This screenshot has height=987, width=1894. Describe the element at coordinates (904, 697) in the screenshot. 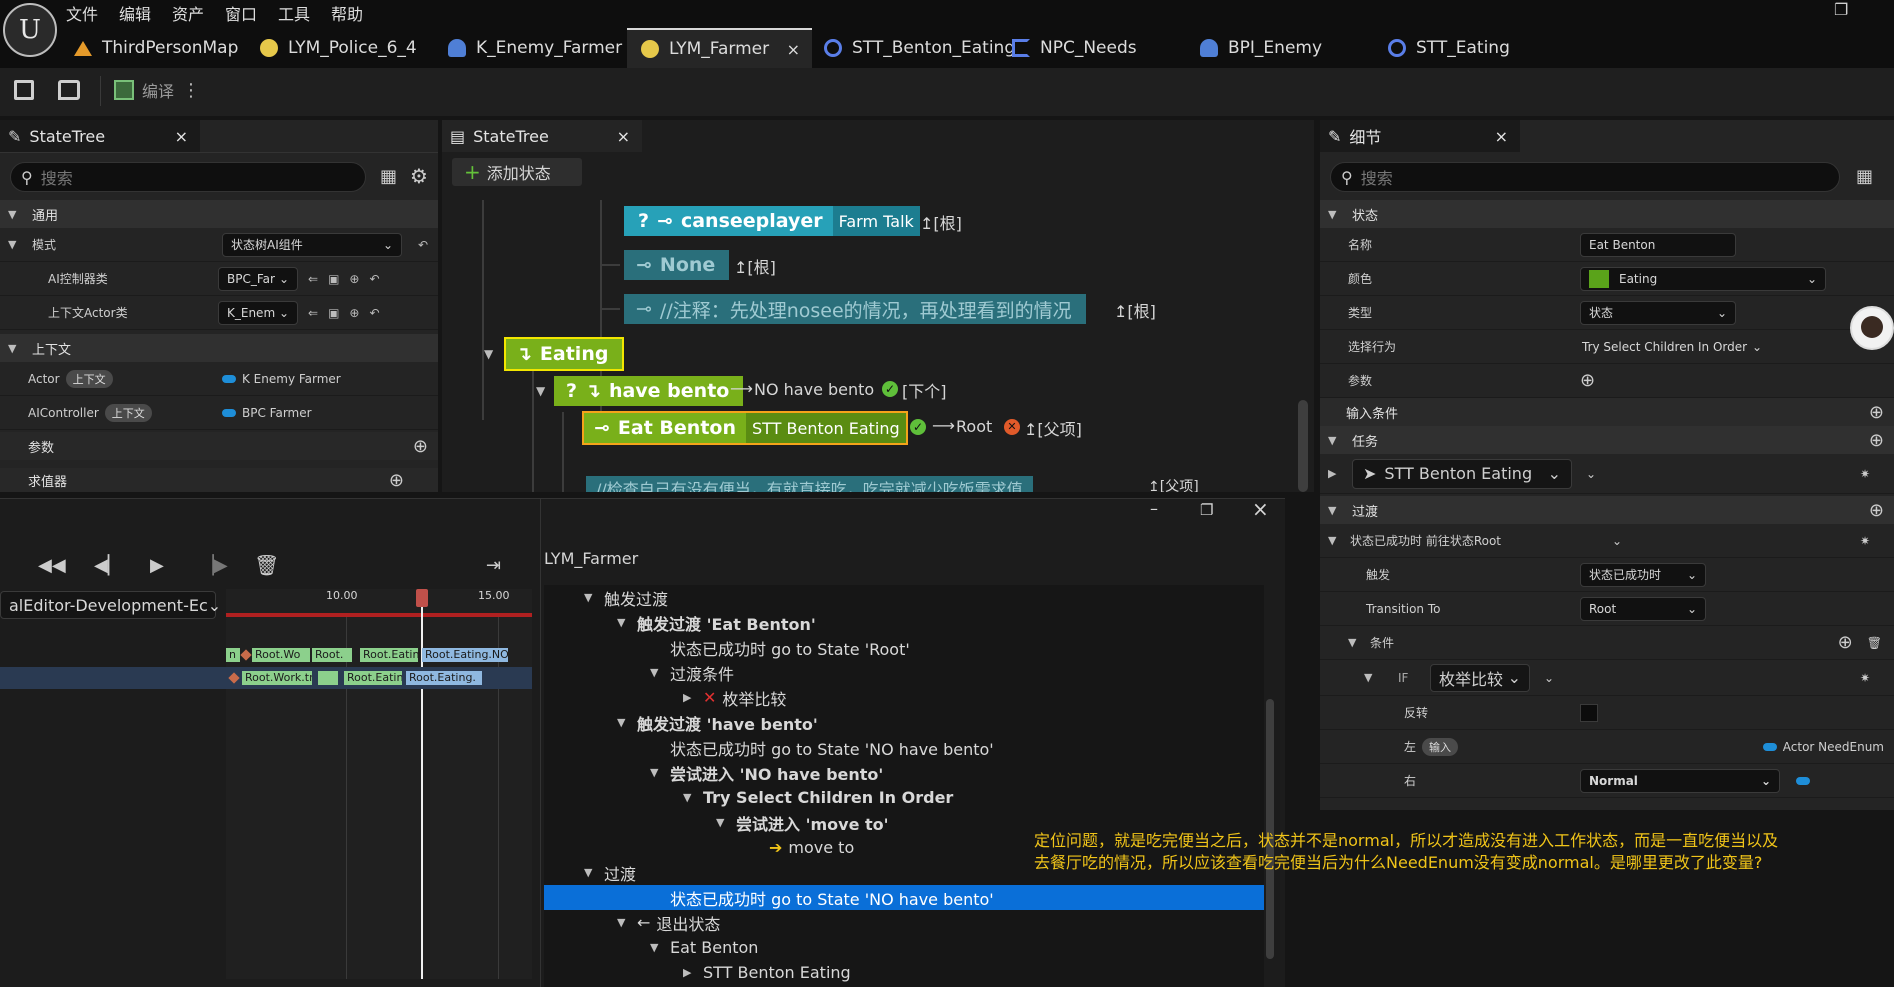

I see `trace-tree-item: ▶ ✕ 枚举比较` at that location.